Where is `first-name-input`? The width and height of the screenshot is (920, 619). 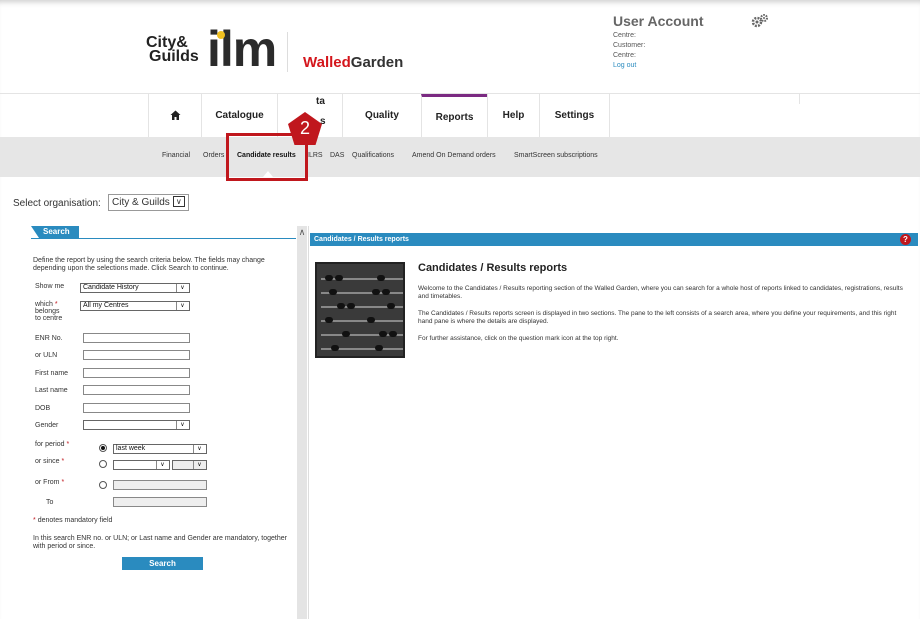 first-name-input is located at coordinates (136, 373).